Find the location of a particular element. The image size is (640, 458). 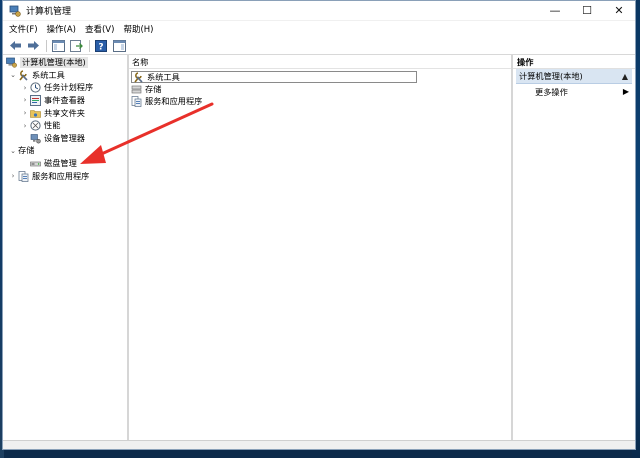

show-hide-tree-button is located at coordinates (58, 46).